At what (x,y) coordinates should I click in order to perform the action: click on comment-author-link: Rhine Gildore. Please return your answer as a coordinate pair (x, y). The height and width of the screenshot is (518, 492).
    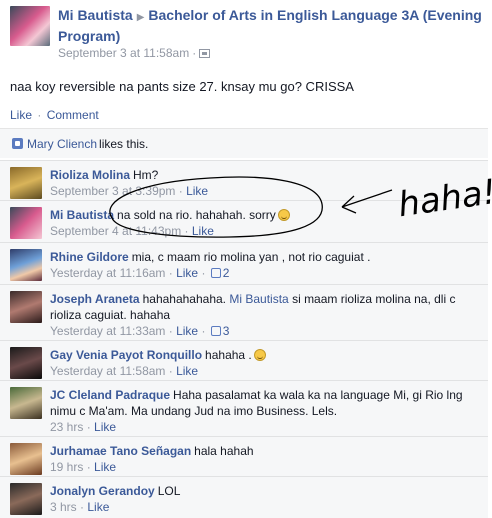
    Looking at the image, I should click on (89, 257).